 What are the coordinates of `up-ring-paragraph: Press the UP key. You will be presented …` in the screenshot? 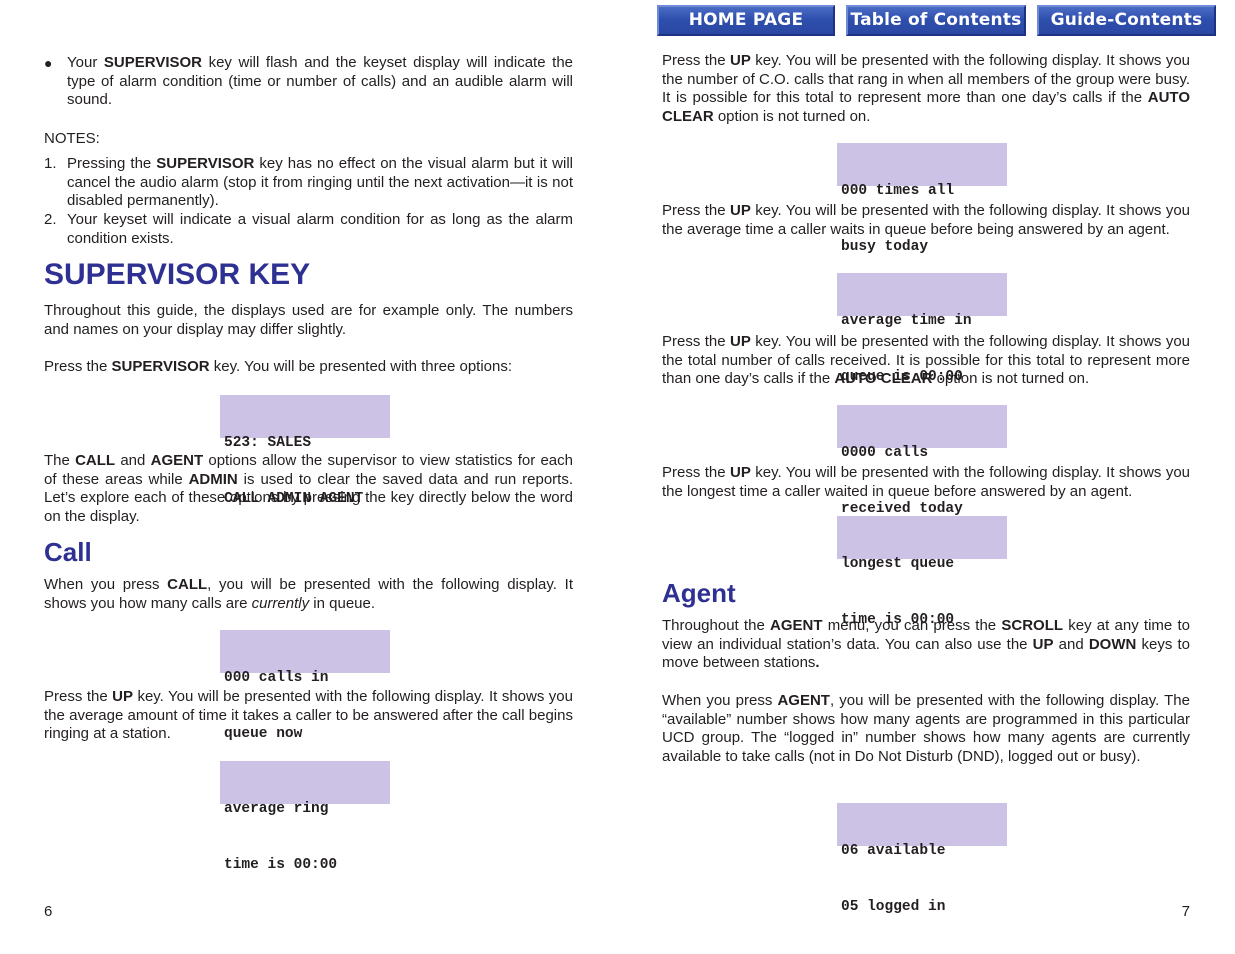 It's located at (308, 716).